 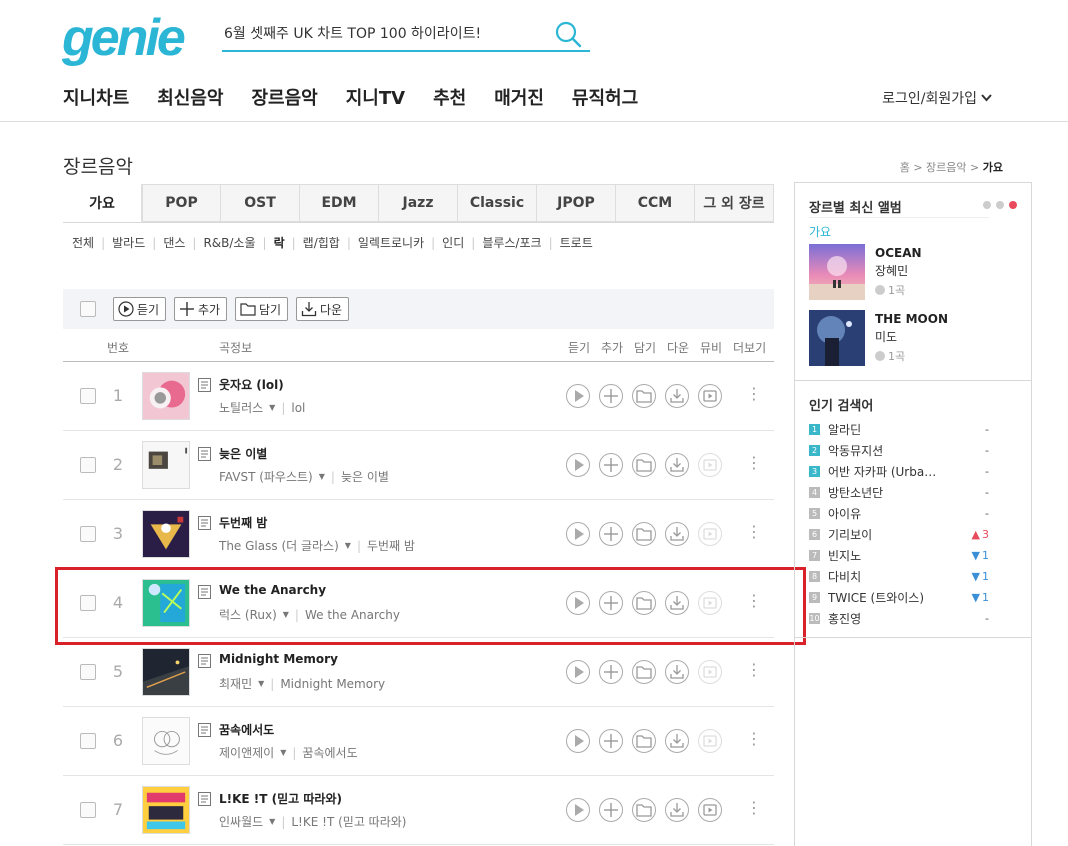 What do you see at coordinates (453, 242) in the screenshot?
I see `subgenre-indie: 인디` at bounding box center [453, 242].